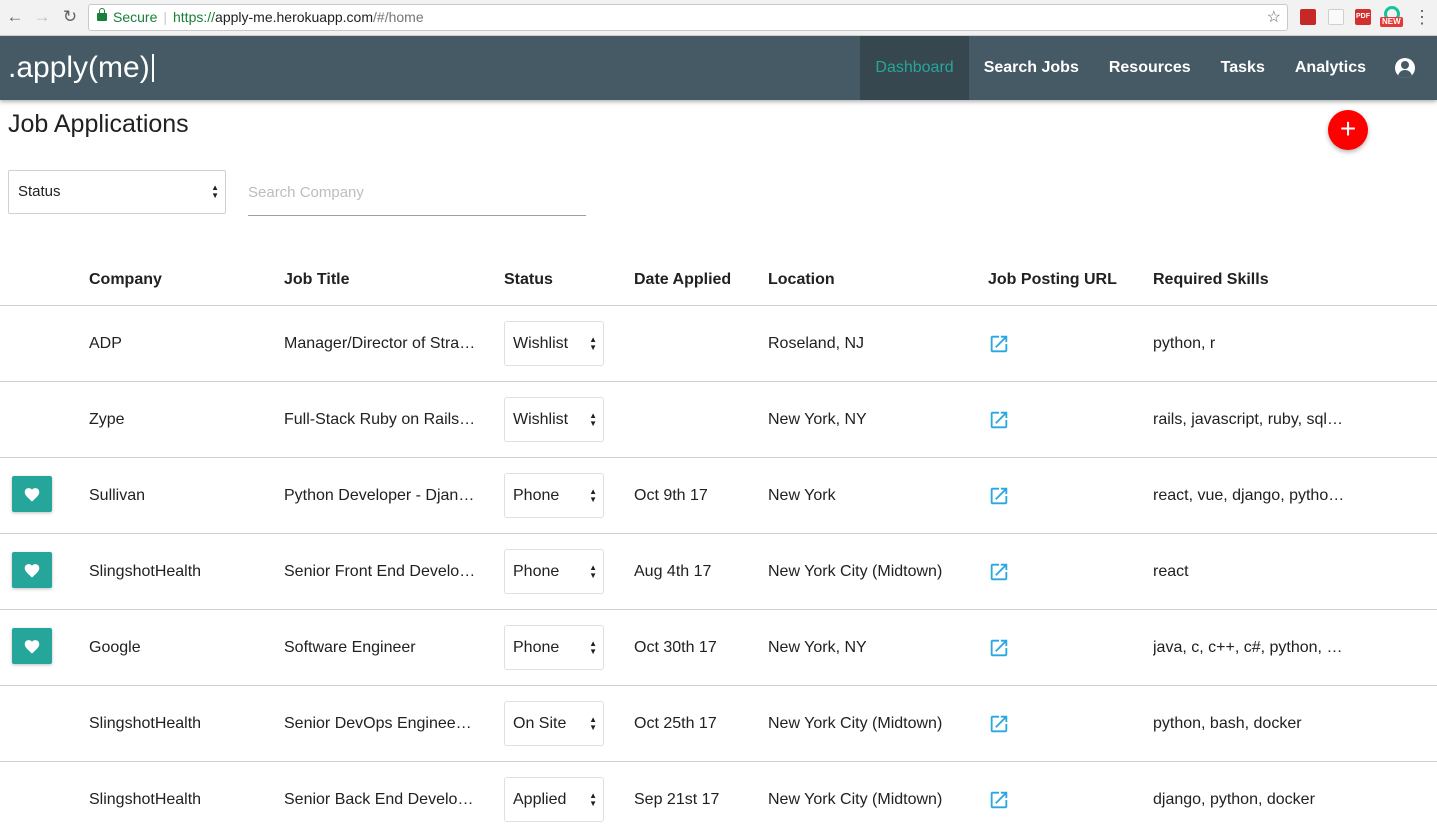  What do you see at coordinates (682, 280) in the screenshot?
I see `header-date-applied: Date Applied` at bounding box center [682, 280].